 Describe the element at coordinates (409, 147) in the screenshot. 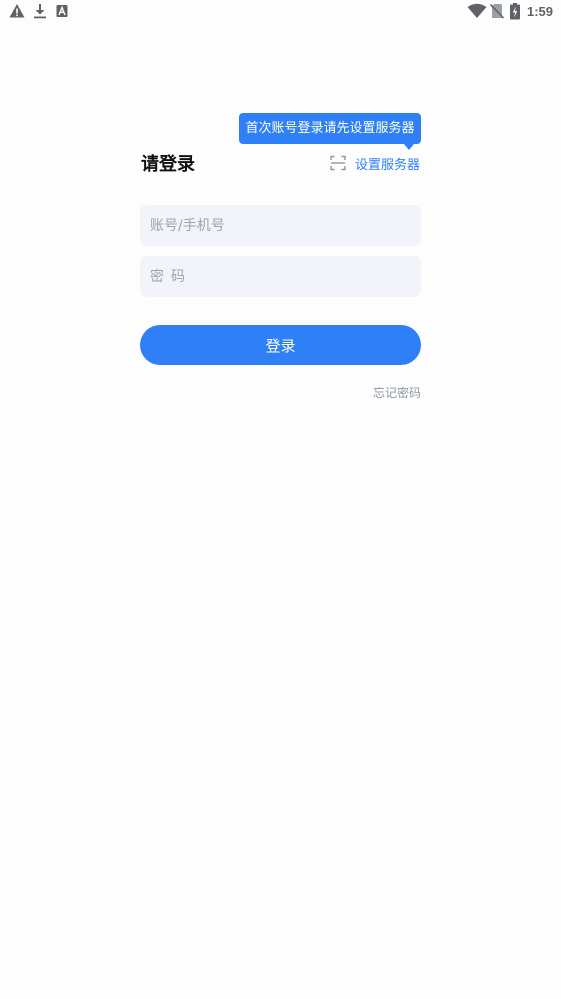

I see `tooltip-arrow` at that location.